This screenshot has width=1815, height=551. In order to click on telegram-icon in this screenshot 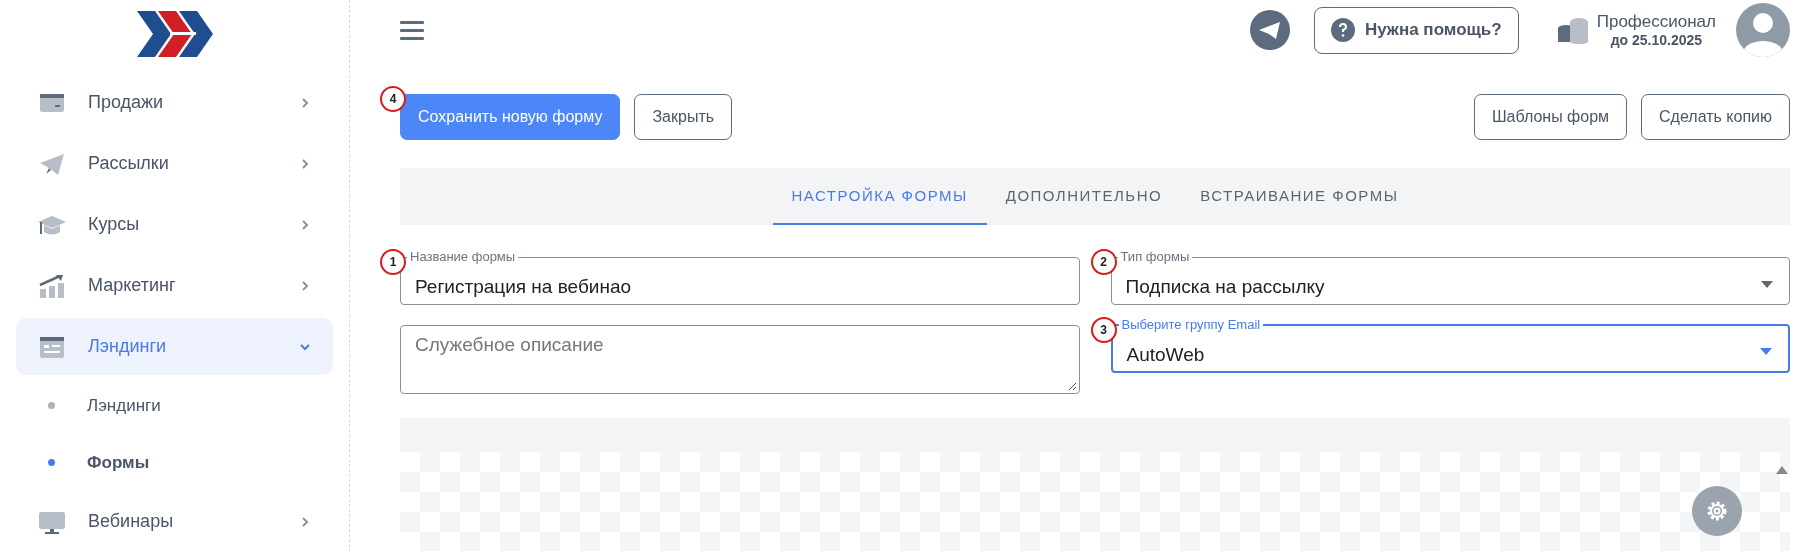, I will do `click(1269, 30)`.